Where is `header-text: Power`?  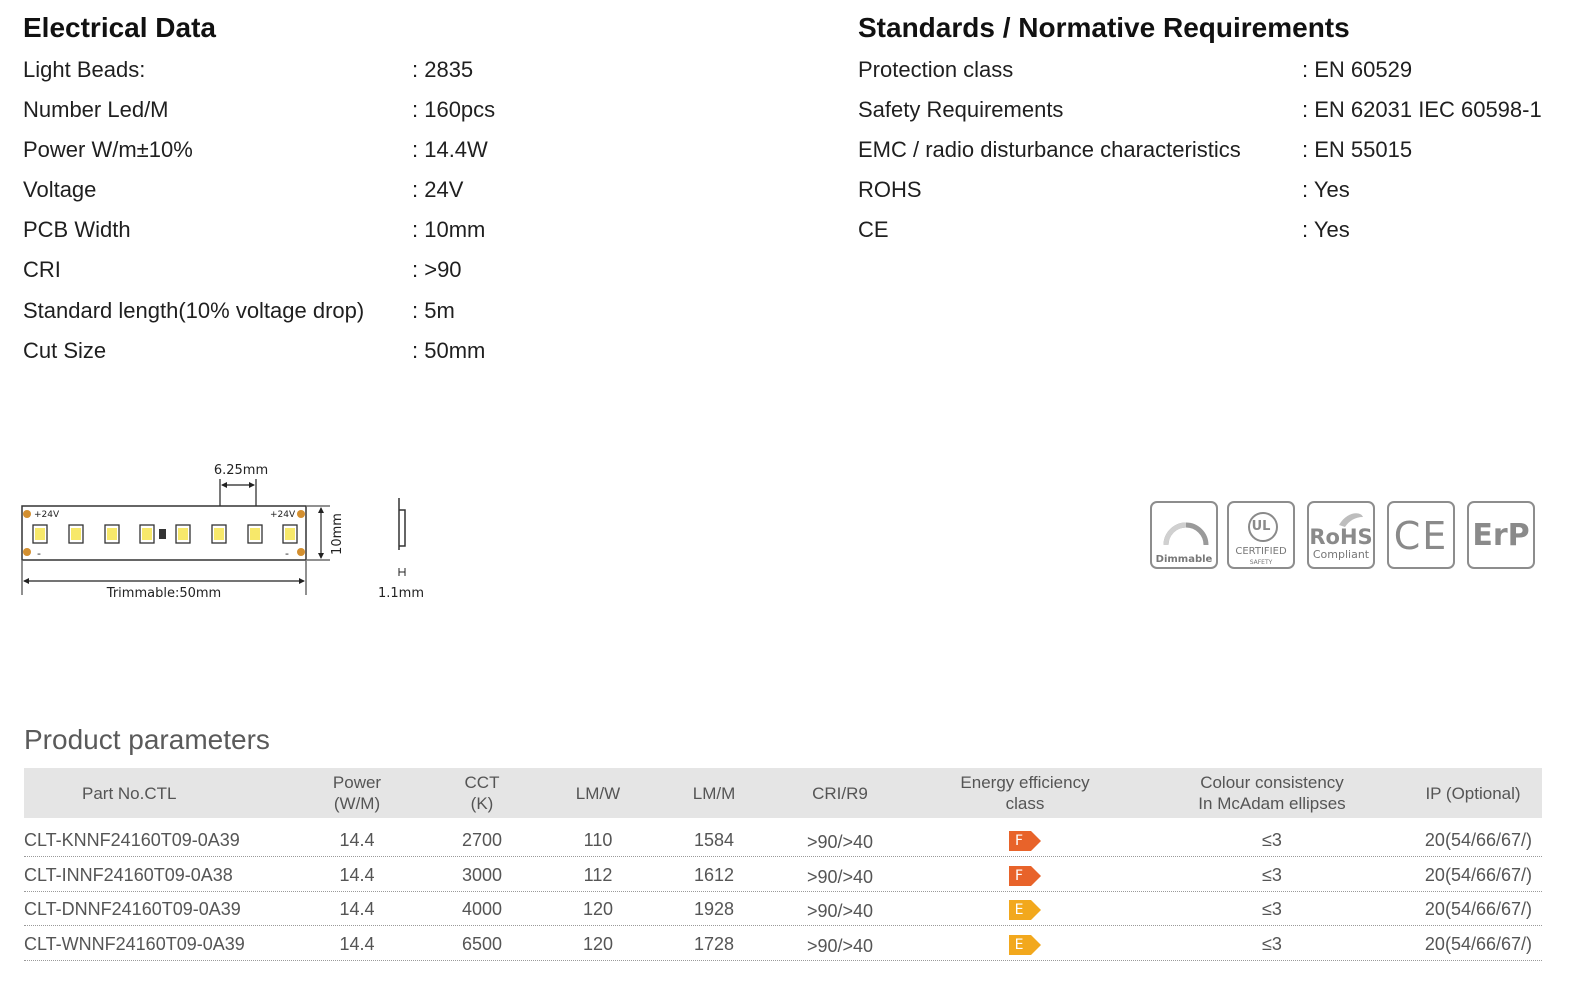
header-text: Power is located at coordinates (357, 782).